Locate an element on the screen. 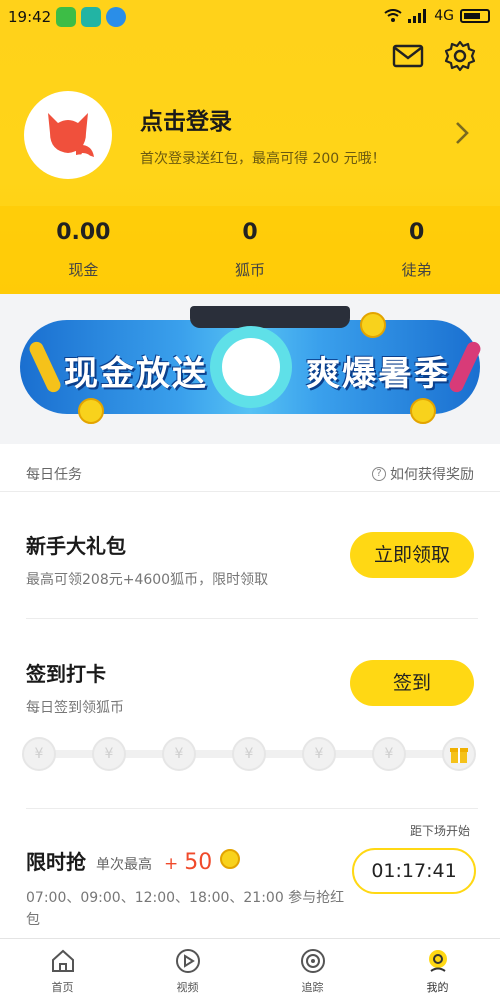 The width and height of the screenshot is (500, 1000). avatar is located at coordinates (68, 135).